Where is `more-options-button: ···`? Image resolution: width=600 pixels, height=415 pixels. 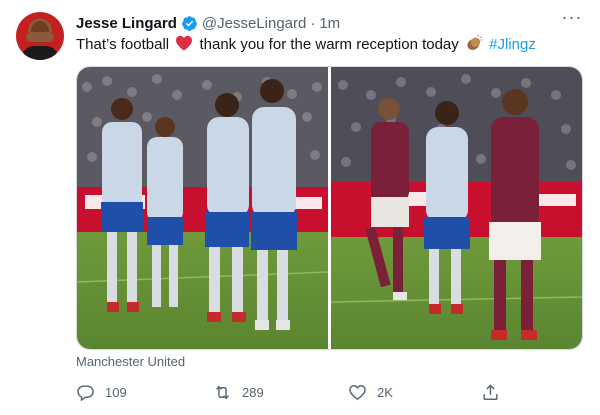 more-options-button: ··· is located at coordinates (572, 19).